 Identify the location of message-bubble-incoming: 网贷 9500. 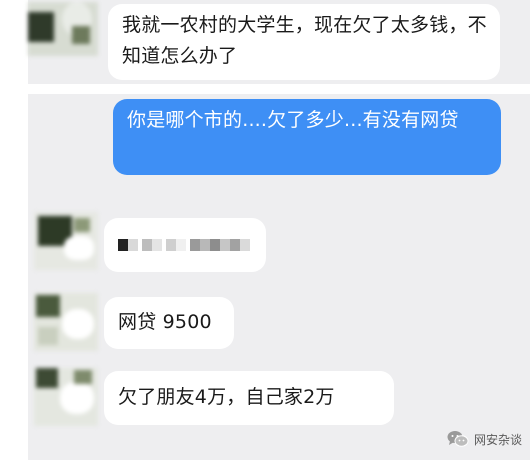
(169, 323).